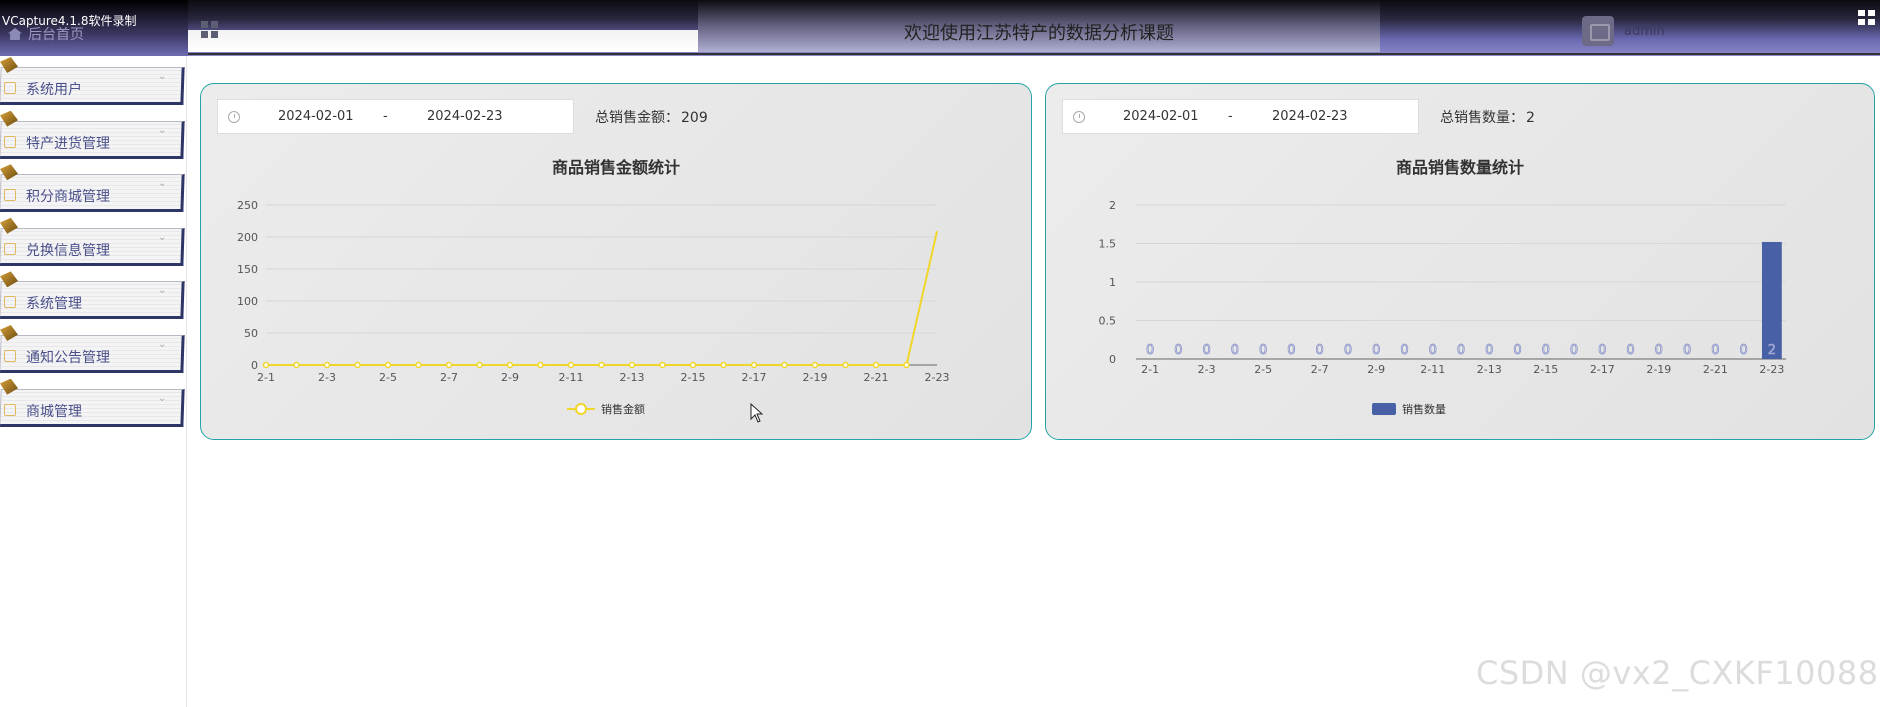 The height and width of the screenshot is (707, 1880). Describe the element at coordinates (815, 377) in the screenshot. I see `x-tick-label: 2-19` at that location.